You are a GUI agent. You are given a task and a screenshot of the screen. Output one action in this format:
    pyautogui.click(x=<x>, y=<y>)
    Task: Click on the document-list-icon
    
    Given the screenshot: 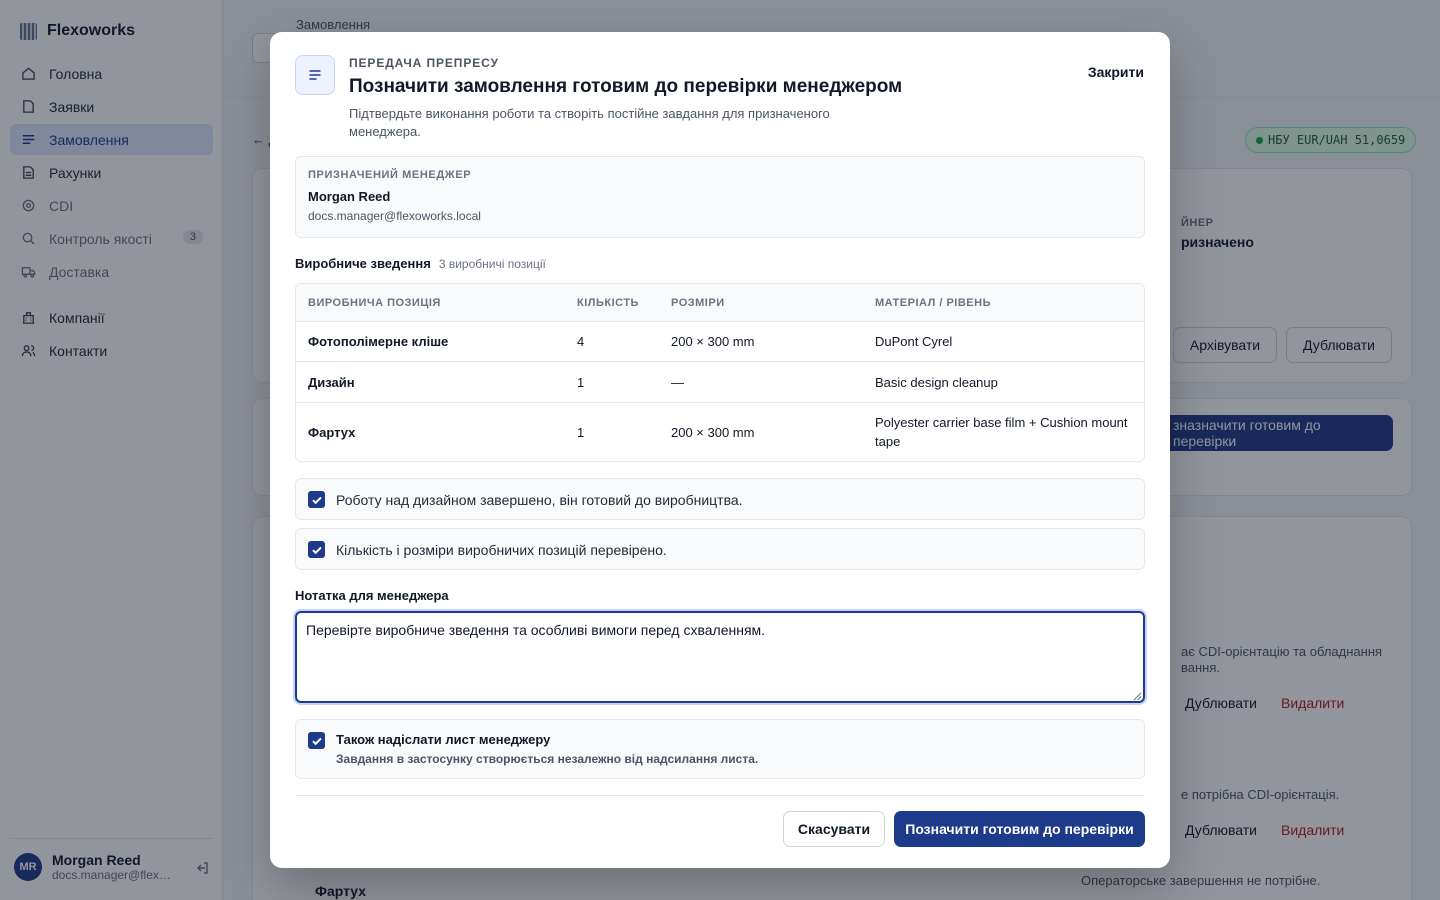 What is the action you would take?
    pyautogui.click(x=315, y=75)
    